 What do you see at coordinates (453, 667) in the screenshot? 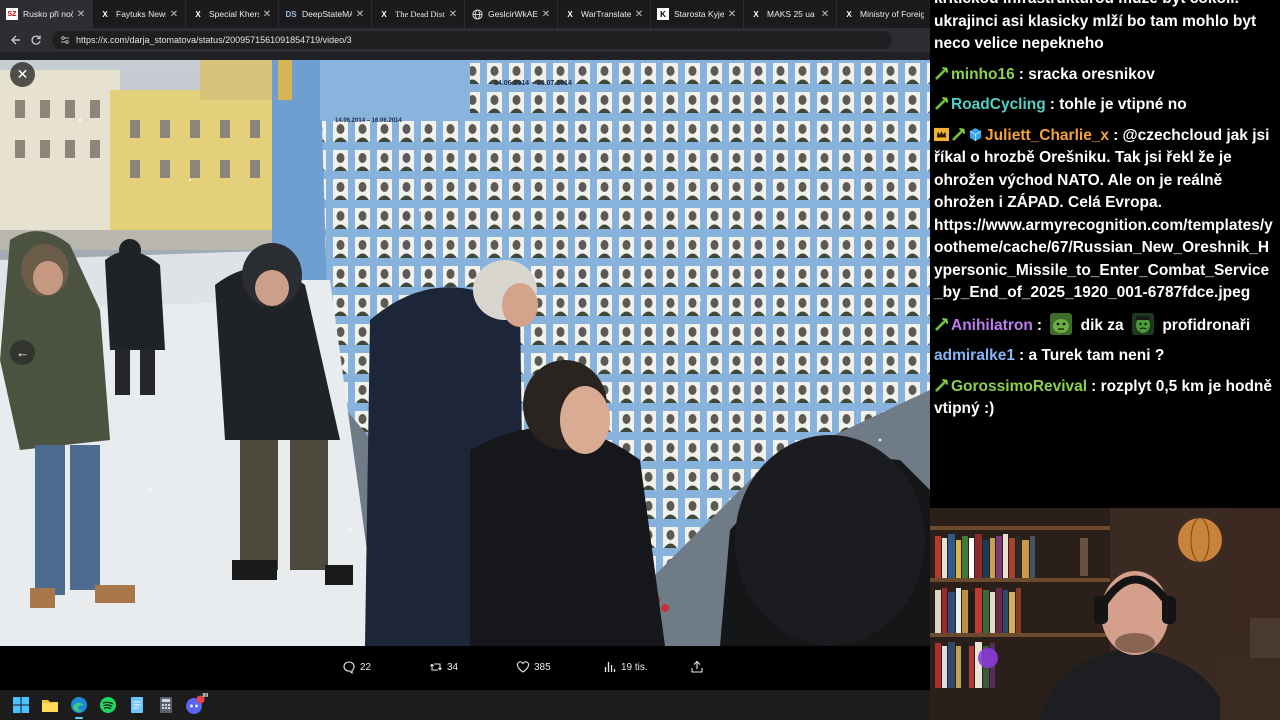
I see `repost-count: 34` at bounding box center [453, 667].